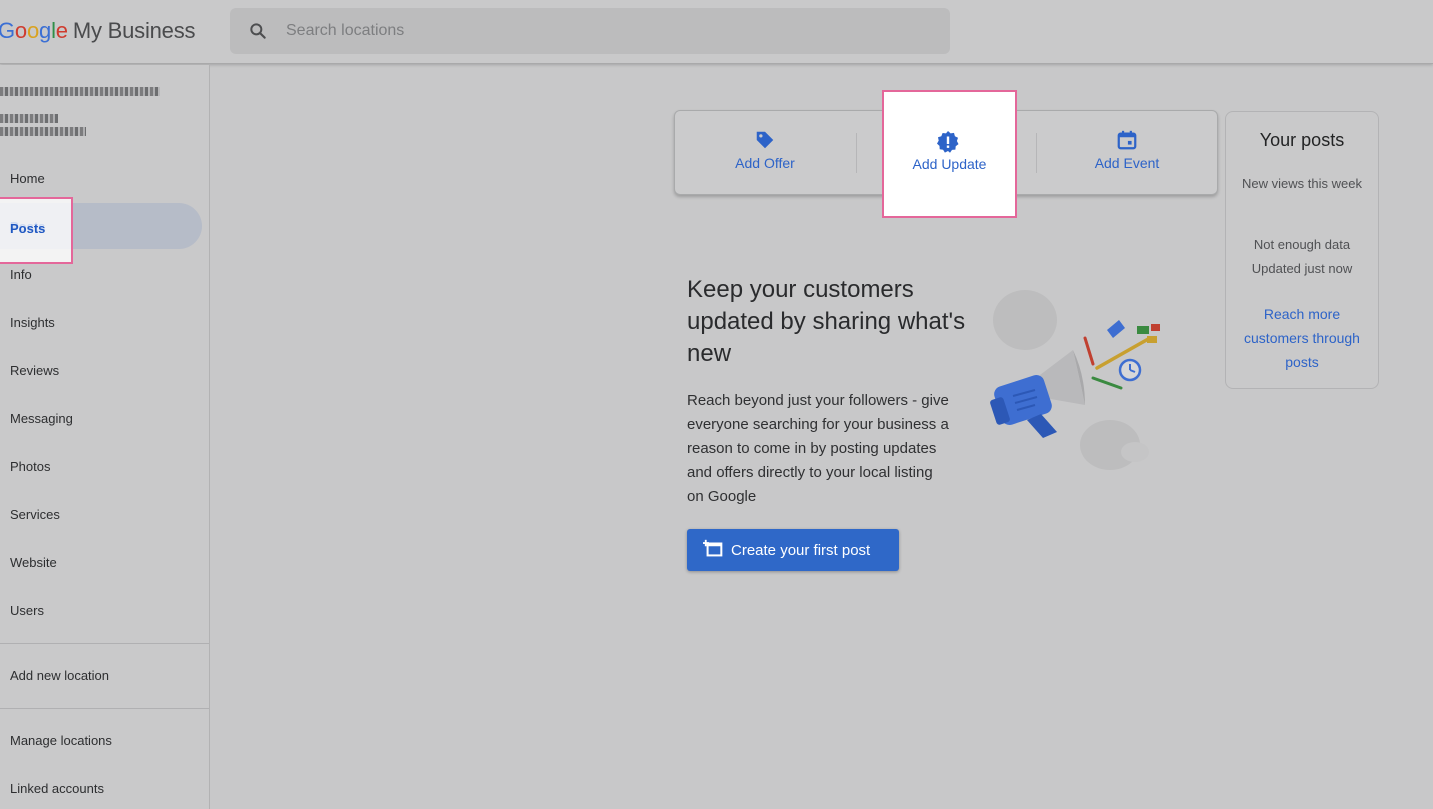 The image size is (1433, 809). What do you see at coordinates (713, 548) in the screenshot?
I see `add-post-icon` at bounding box center [713, 548].